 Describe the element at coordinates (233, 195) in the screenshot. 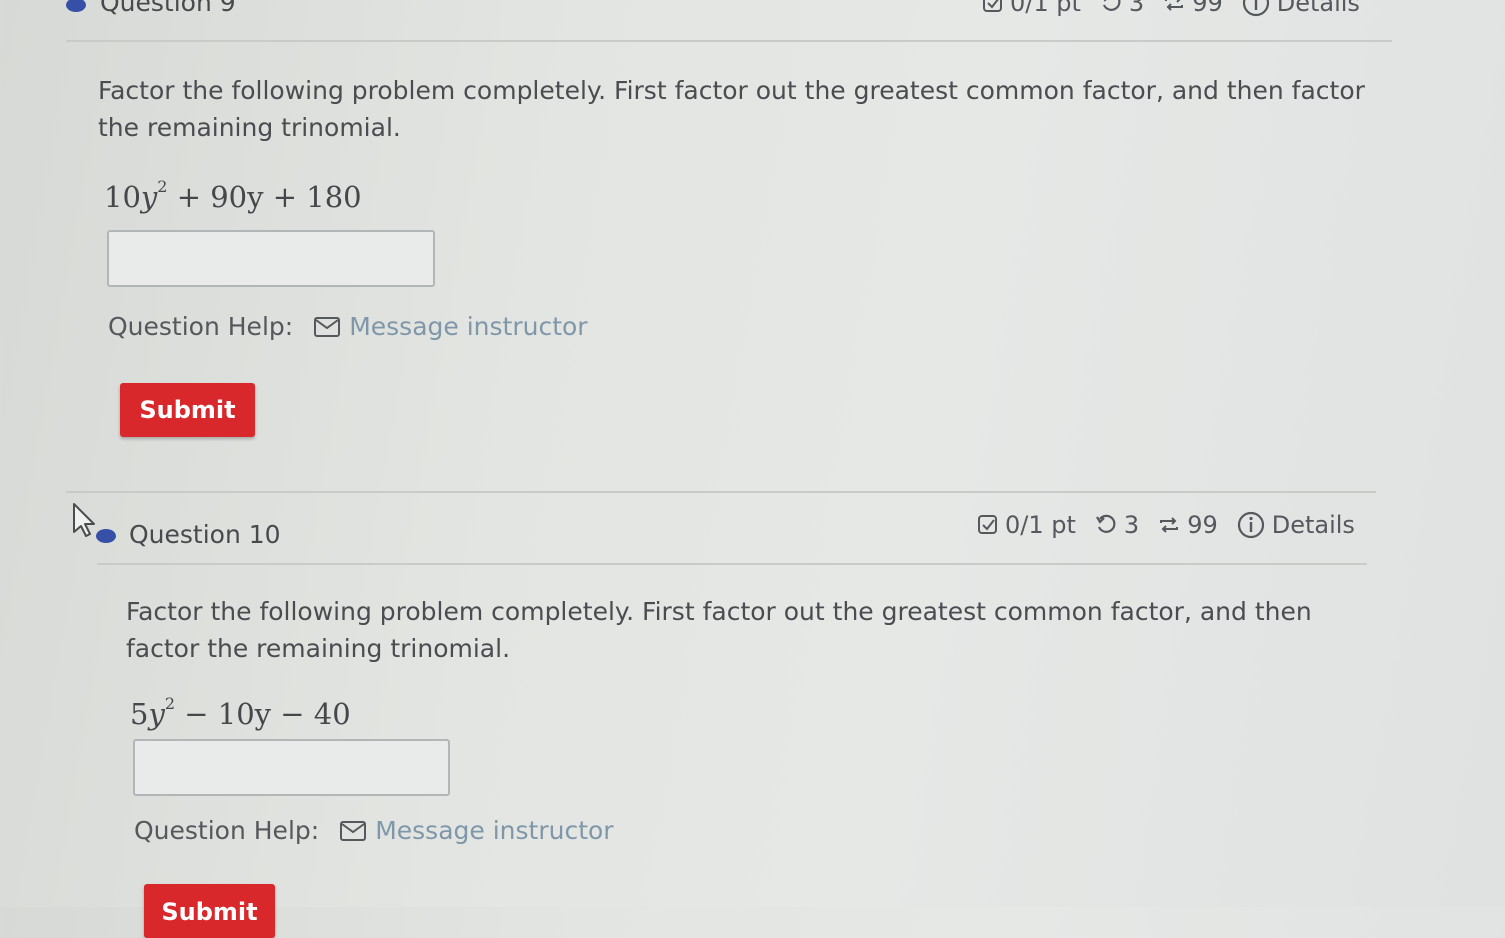

I see `math-expression: 10y2 + 90y + 180` at that location.